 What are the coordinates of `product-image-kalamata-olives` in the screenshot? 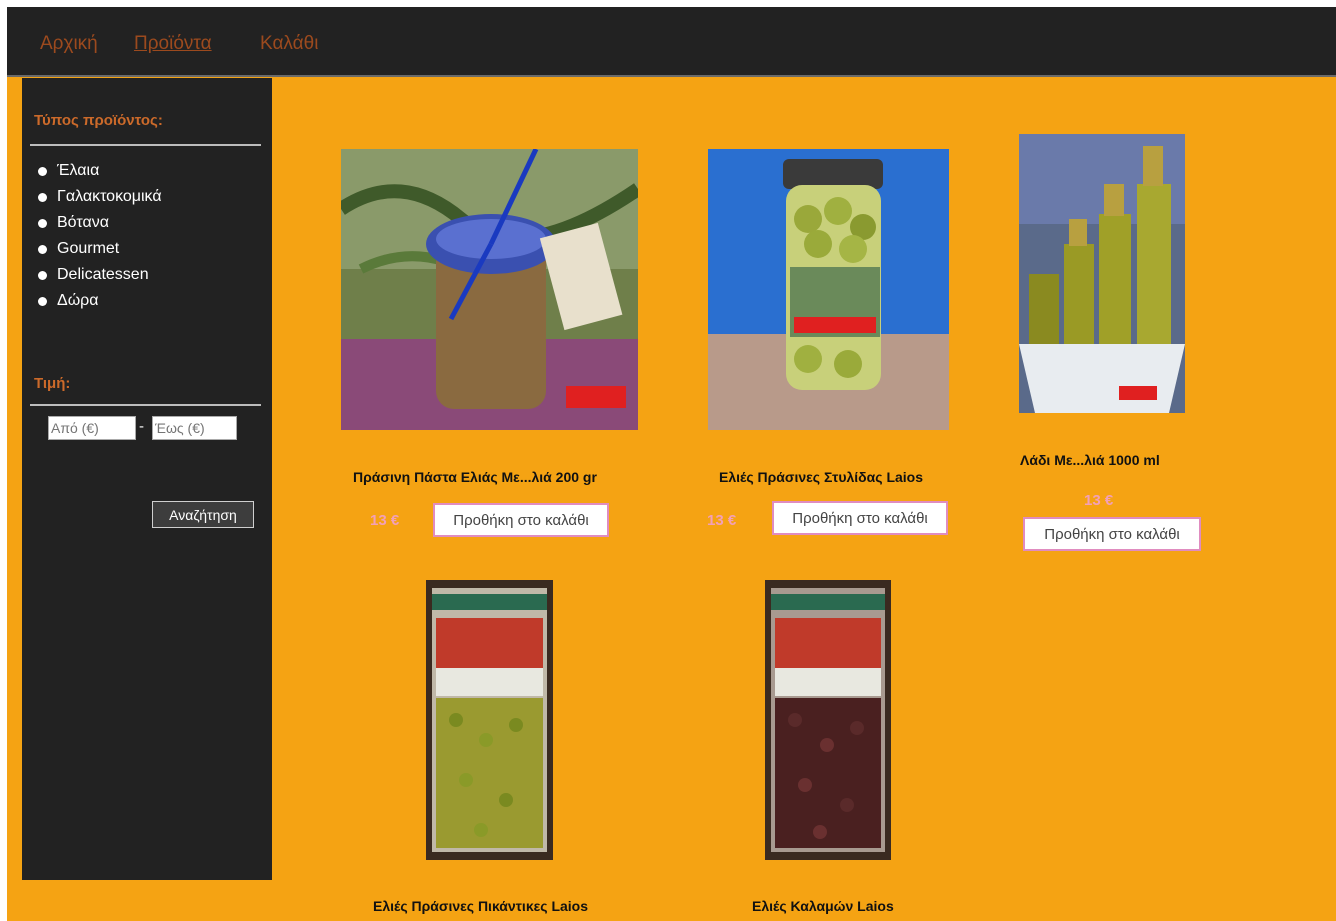 It's located at (828, 720).